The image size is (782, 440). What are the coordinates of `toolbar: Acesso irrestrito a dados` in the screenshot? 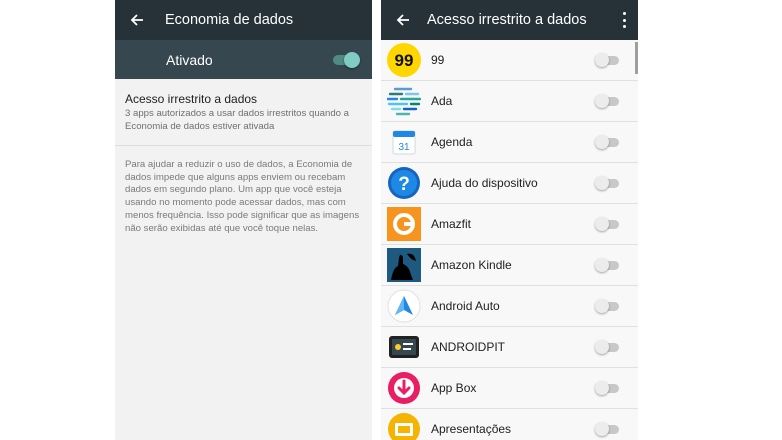 It's located at (509, 20).